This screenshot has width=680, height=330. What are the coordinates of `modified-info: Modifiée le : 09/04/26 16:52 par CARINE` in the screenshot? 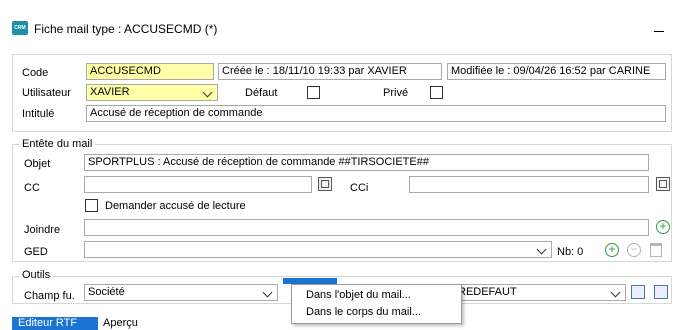 It's located at (556, 71).